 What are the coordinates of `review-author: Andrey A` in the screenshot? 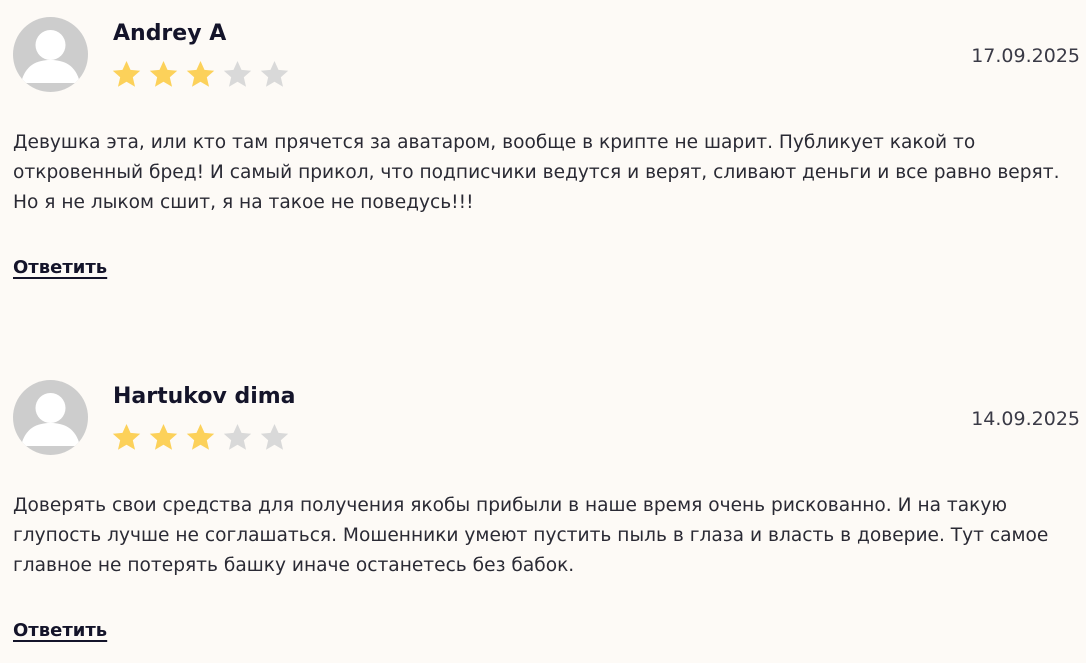 It's located at (170, 33).